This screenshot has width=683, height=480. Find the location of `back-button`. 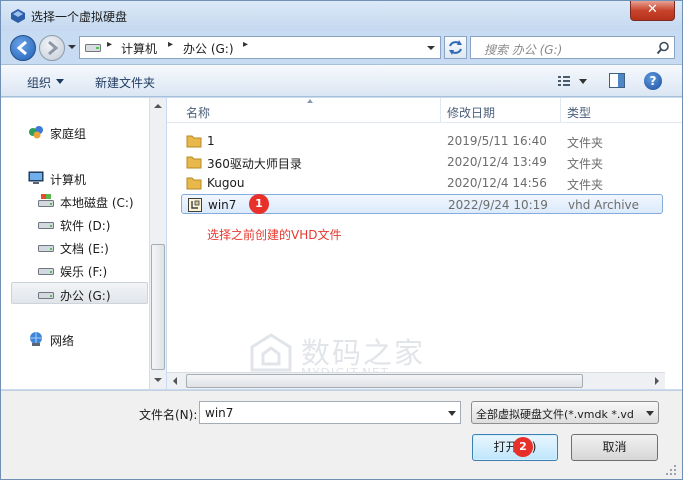

back-button is located at coordinates (23, 48).